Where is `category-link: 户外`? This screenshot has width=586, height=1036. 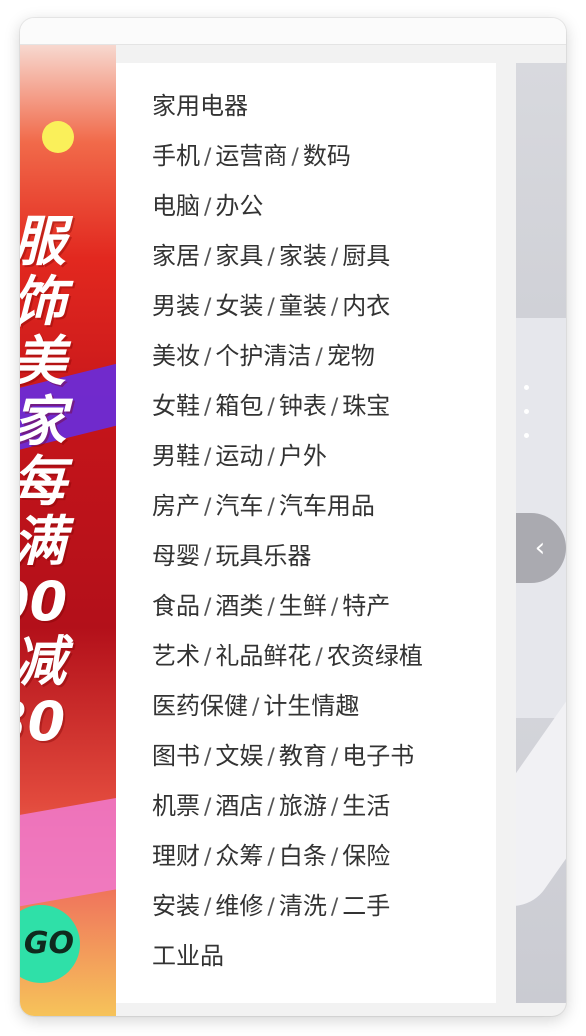
category-link: 户外 is located at coordinates (303, 456).